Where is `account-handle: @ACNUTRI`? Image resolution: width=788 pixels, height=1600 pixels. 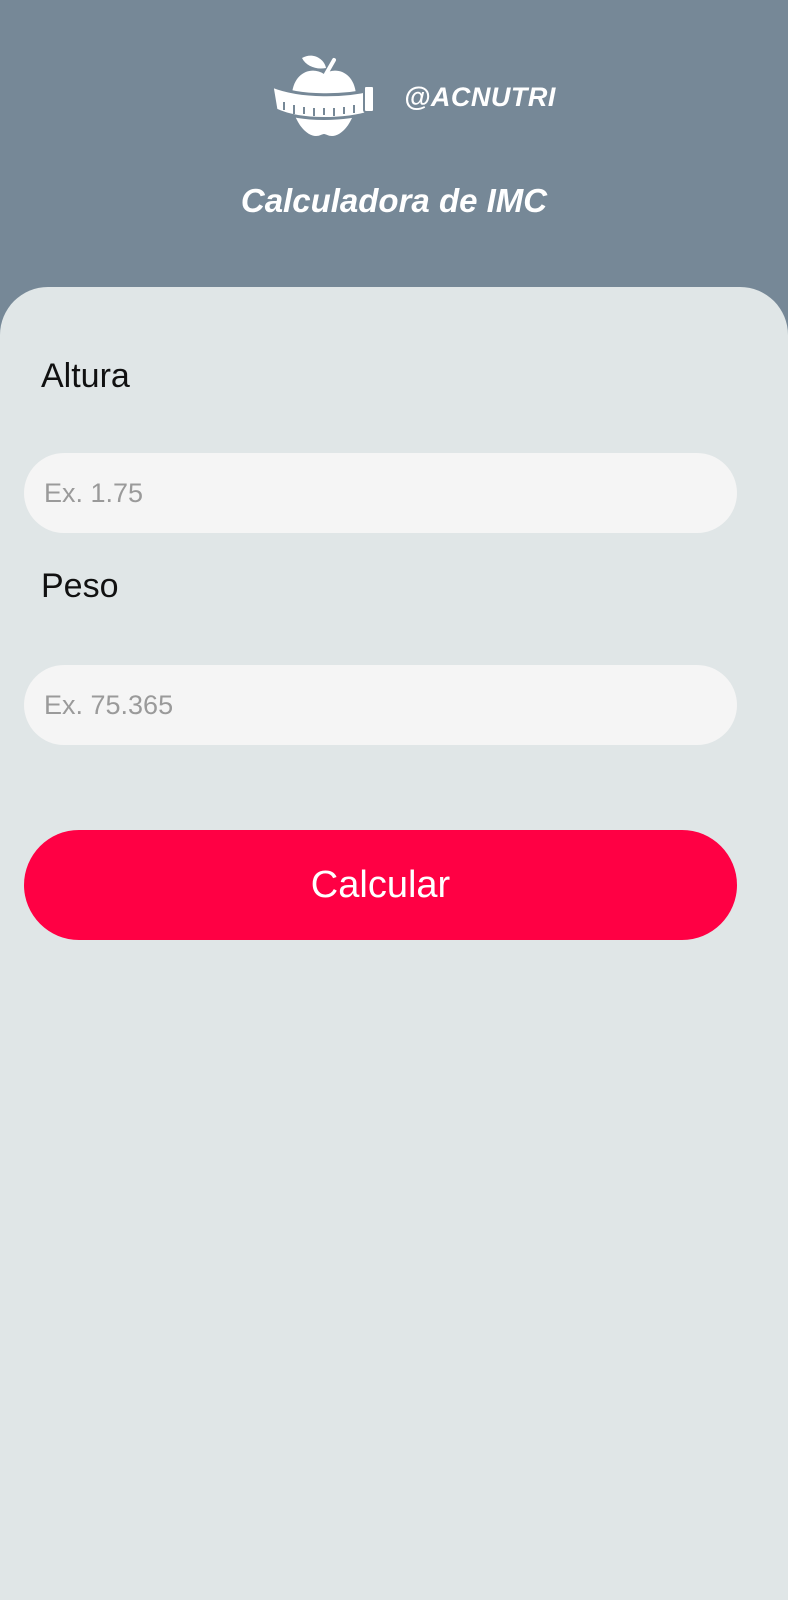
account-handle: @ACNUTRI is located at coordinates (480, 97).